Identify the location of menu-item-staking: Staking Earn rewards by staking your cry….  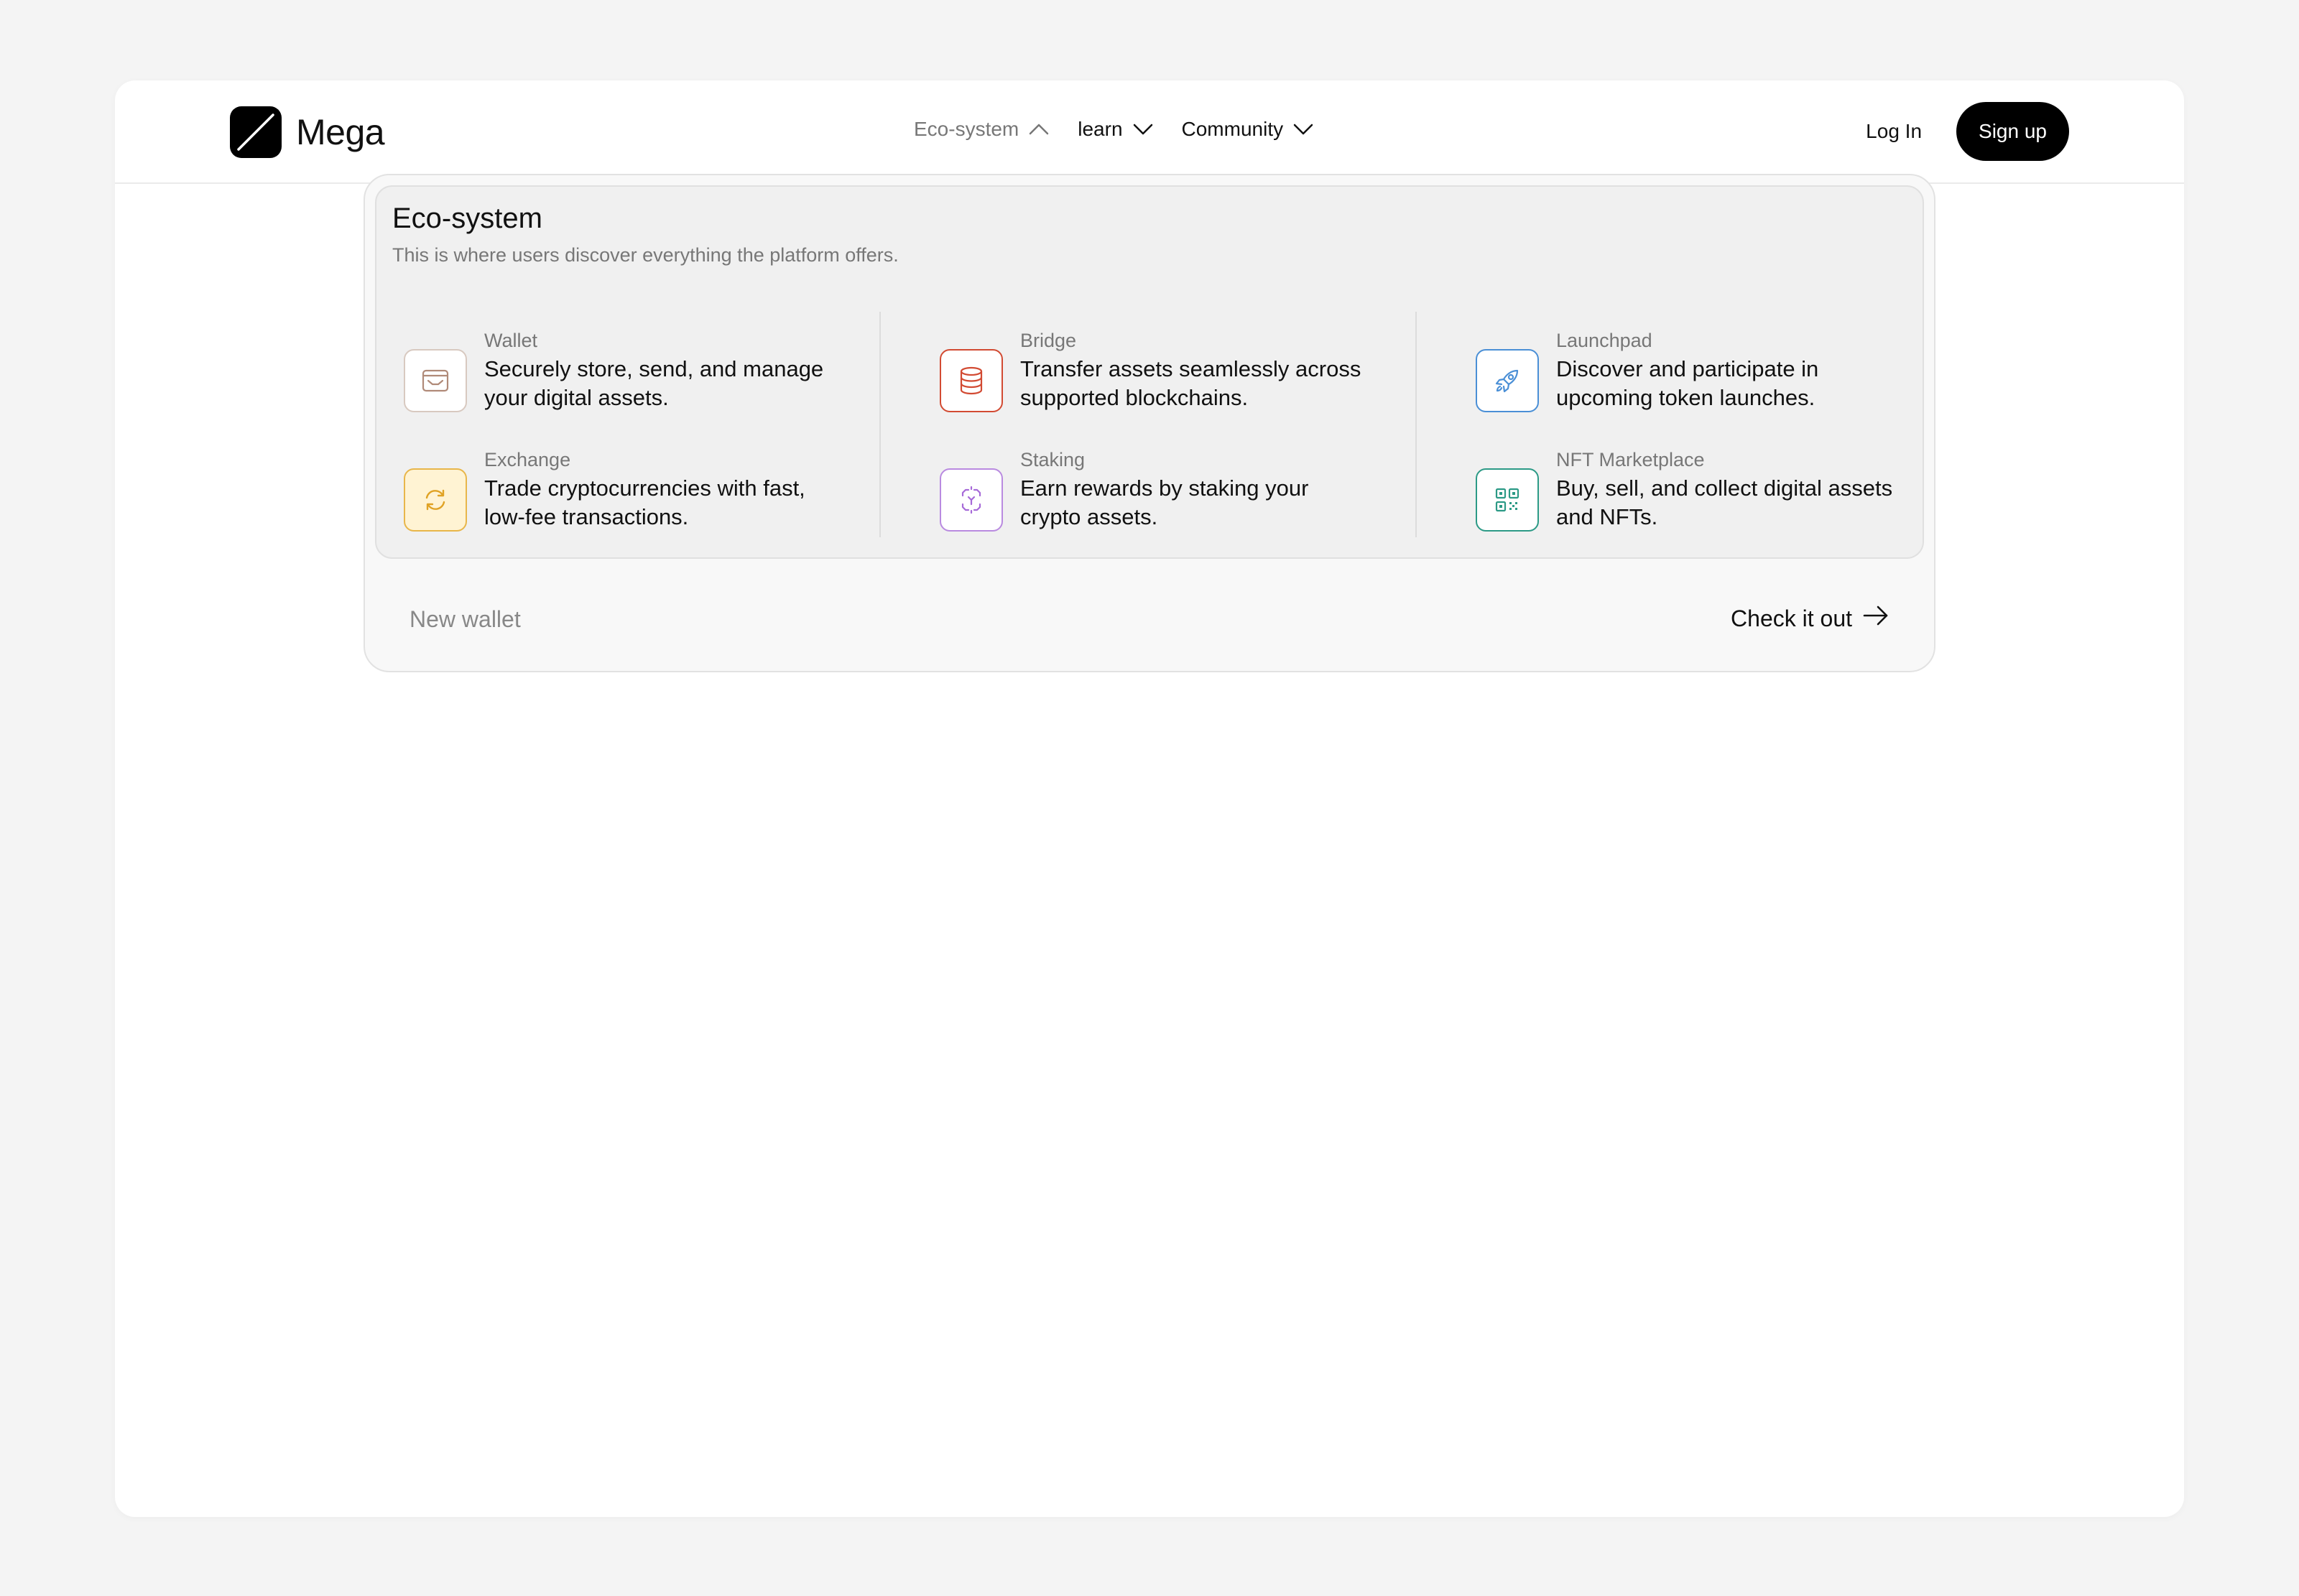
(1155, 489).